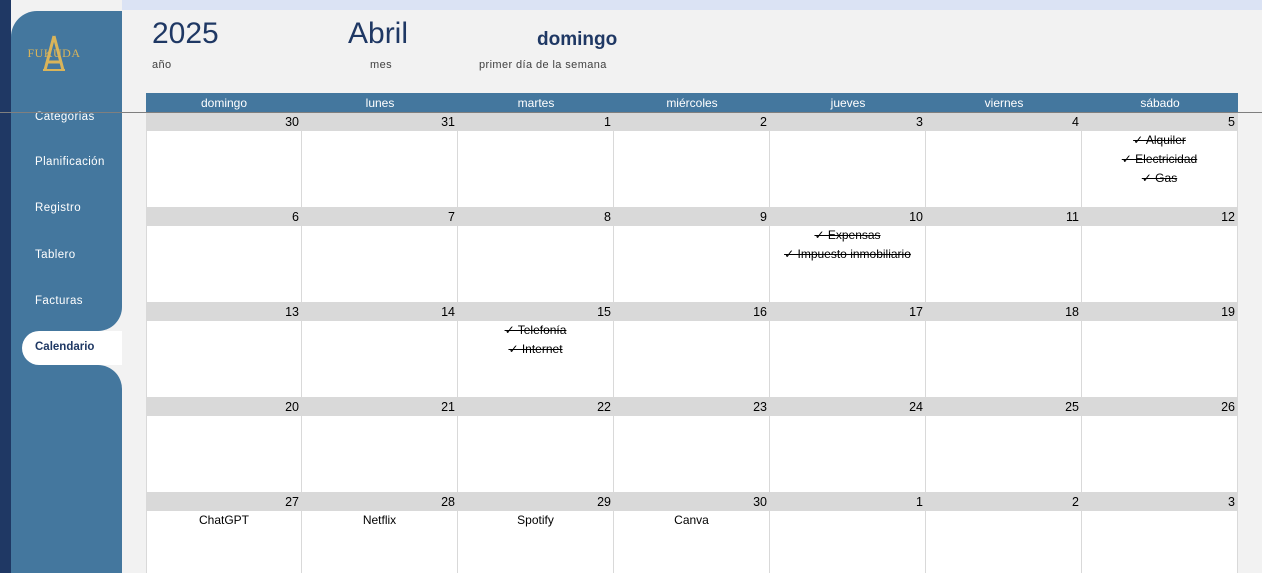  I want to click on day-number: 23, so click(691, 406).